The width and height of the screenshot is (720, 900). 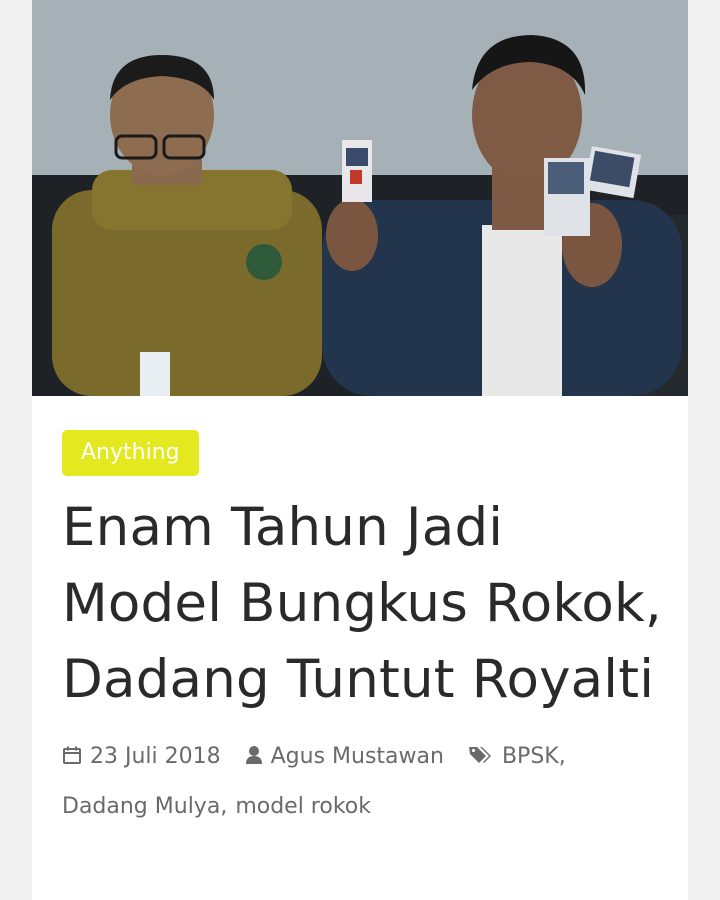 What do you see at coordinates (357, 756) in the screenshot?
I see `post-author-text: Agus Mustawan` at bounding box center [357, 756].